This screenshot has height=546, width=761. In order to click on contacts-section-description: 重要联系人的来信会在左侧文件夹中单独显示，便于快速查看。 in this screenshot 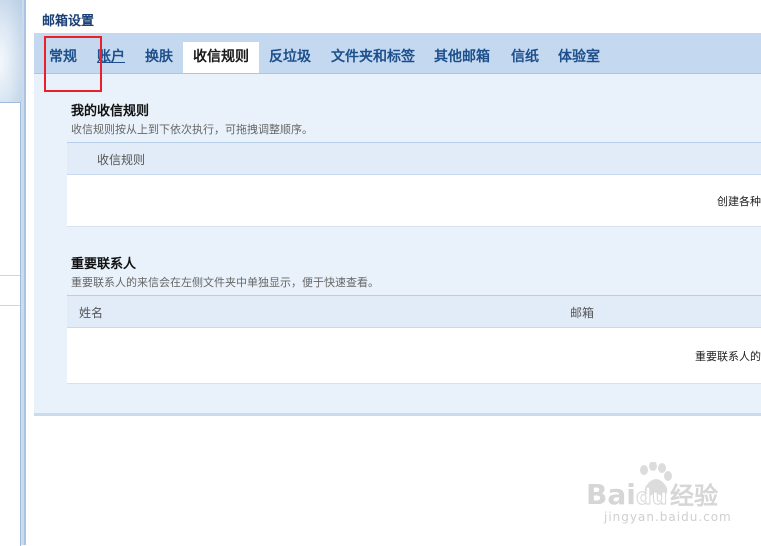, I will do `click(225, 282)`.